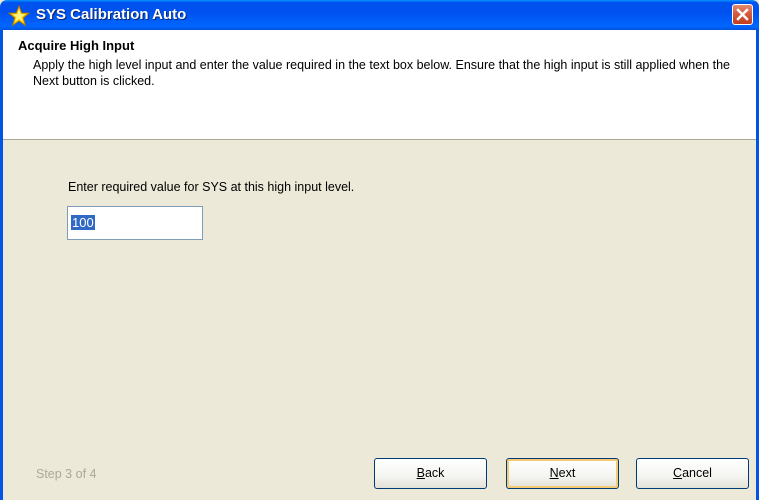  Describe the element at coordinates (66, 474) in the screenshot. I see `step-indicator: Step 3 of 4` at that location.